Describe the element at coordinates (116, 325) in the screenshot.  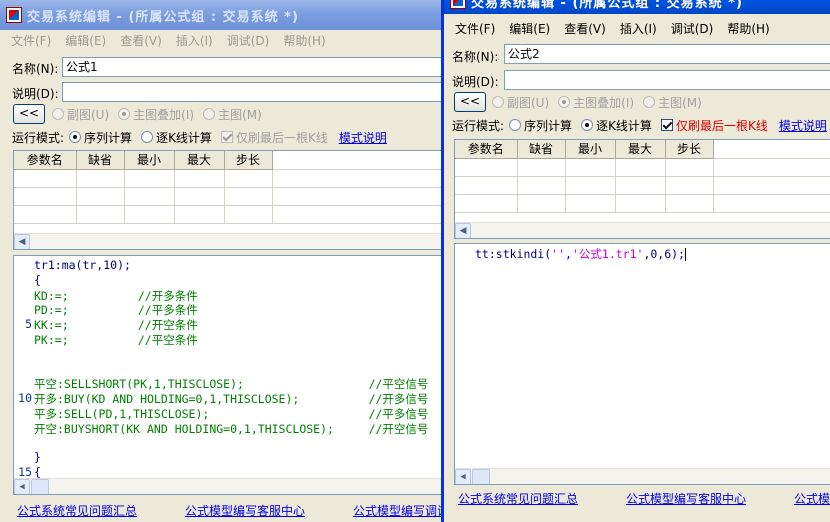
I see `code-line: KK:=; //开空条件` at that location.